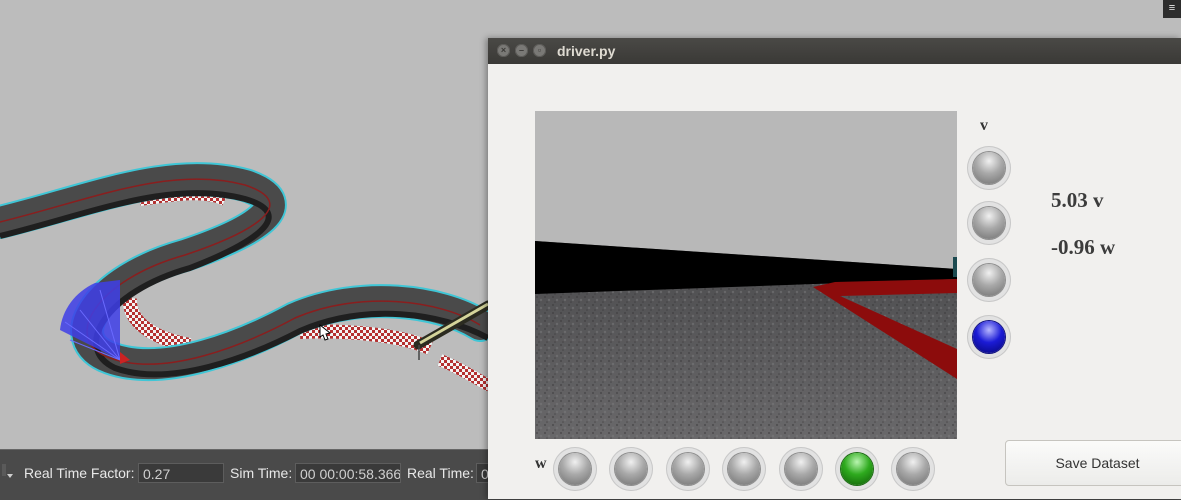  What do you see at coordinates (1077, 200) in the screenshot?
I see `v-value: 5.03 v` at bounding box center [1077, 200].